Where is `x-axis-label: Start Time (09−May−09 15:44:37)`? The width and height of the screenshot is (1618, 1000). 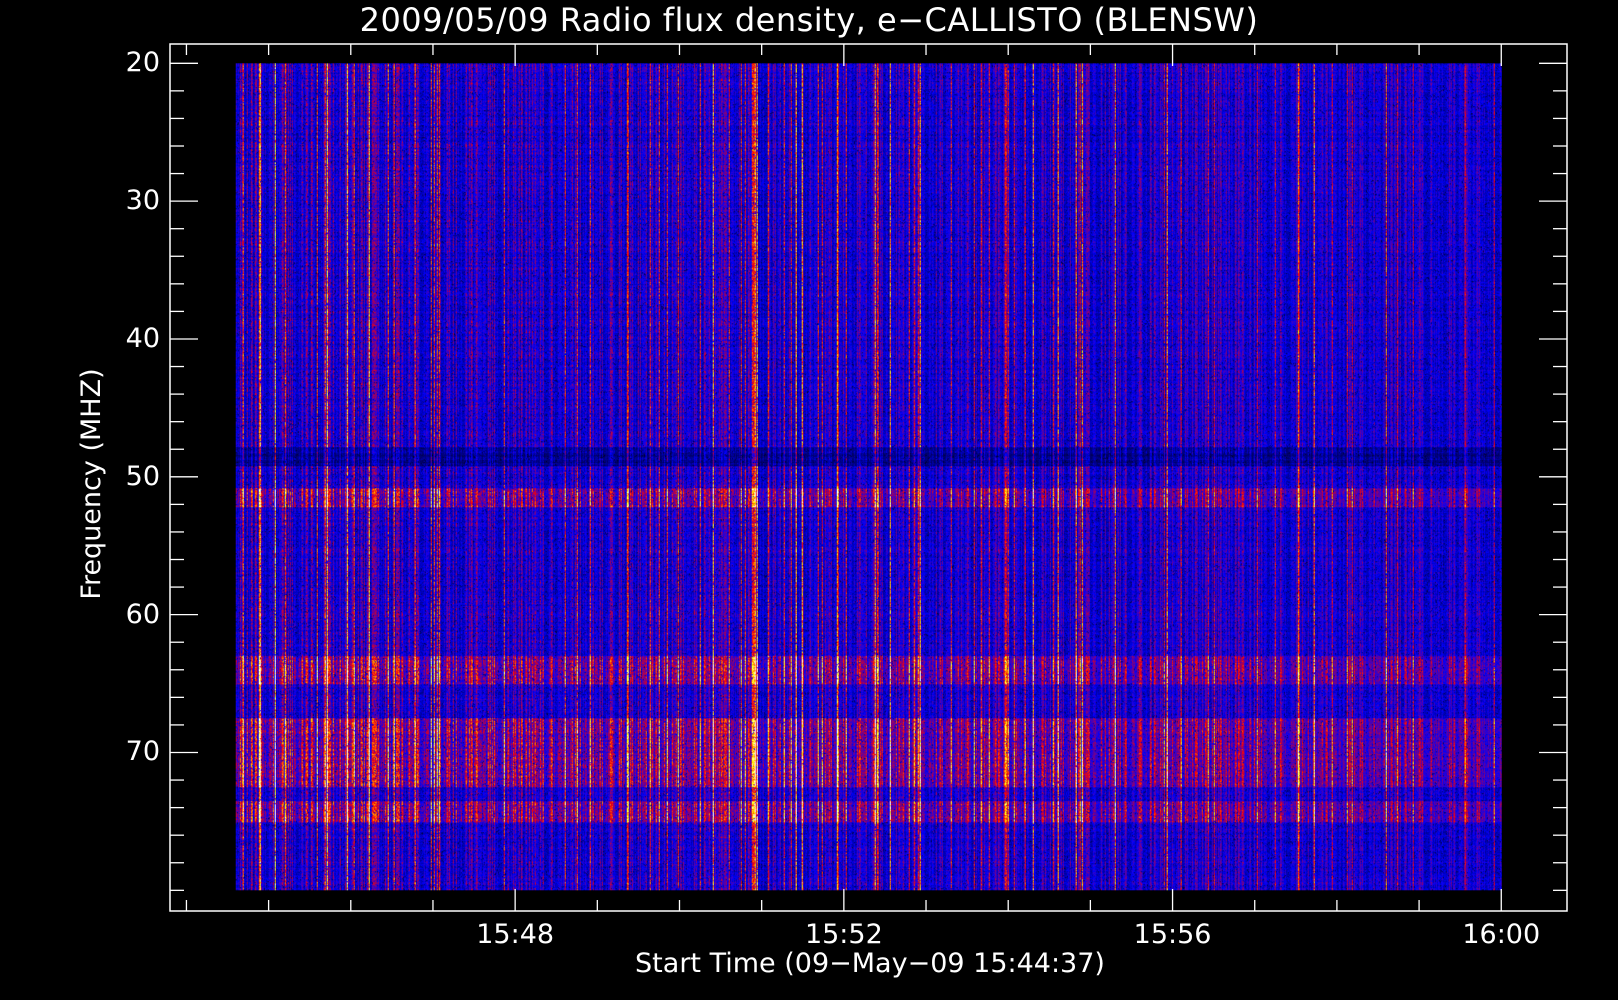 x-axis-label: Start Time (09−May−09 15:44:37) is located at coordinates (870, 963).